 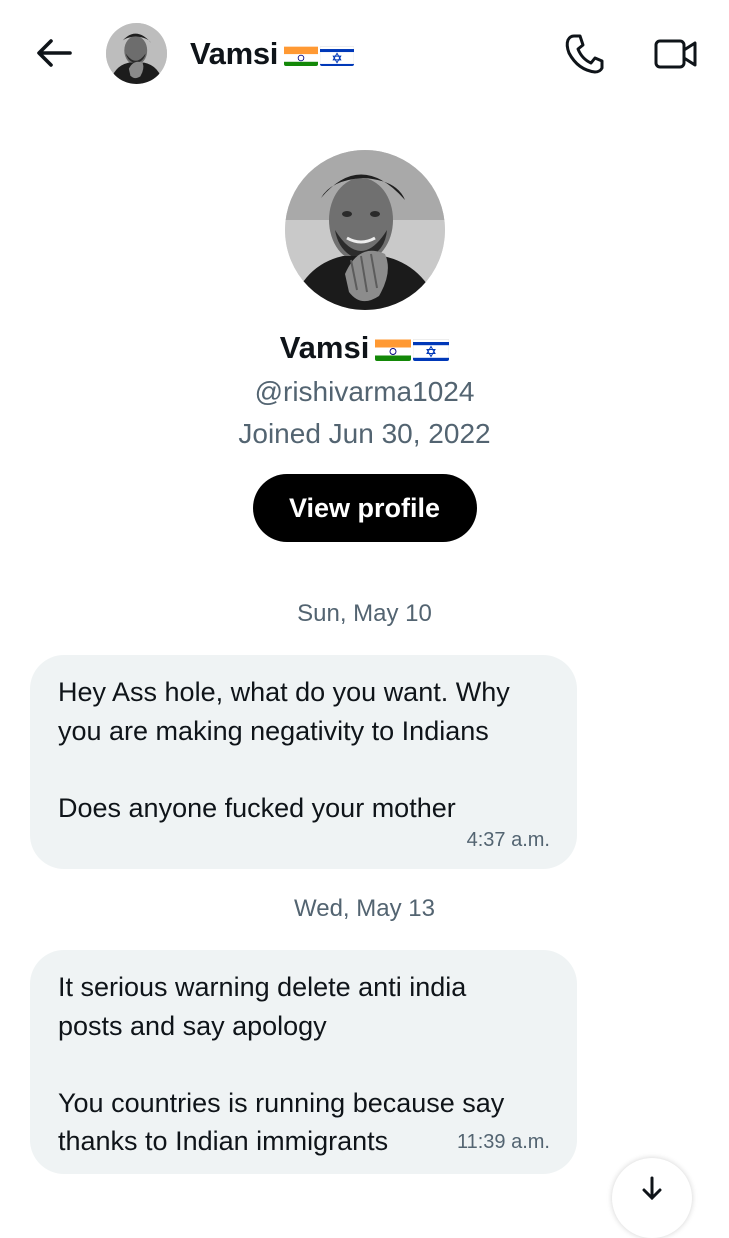 What do you see at coordinates (652, 1188) in the screenshot?
I see `arrow-down-icon` at bounding box center [652, 1188].